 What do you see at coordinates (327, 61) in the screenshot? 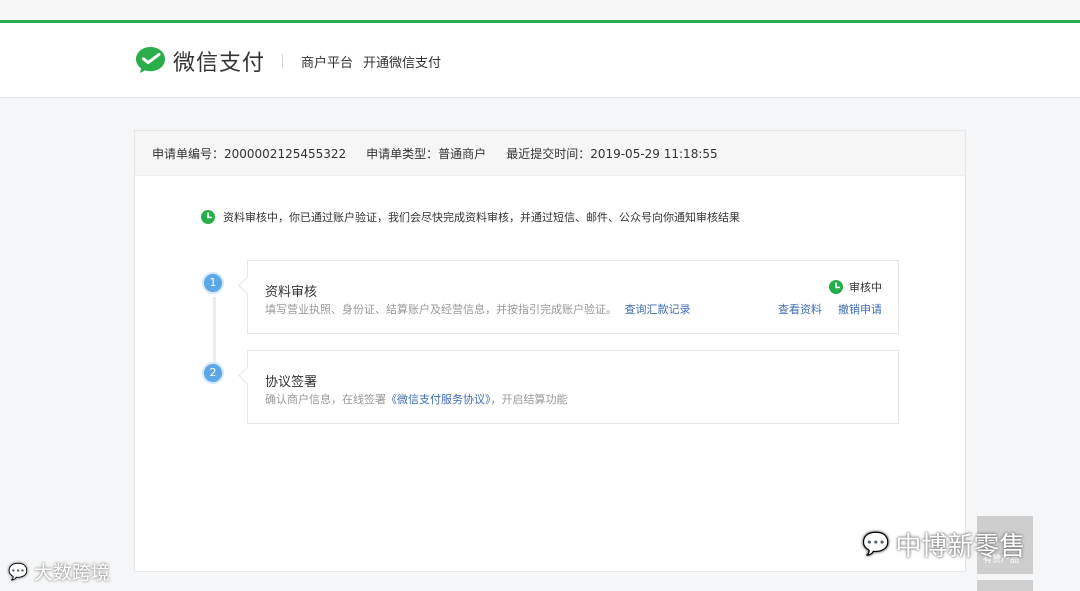
I see `nav-merchant-platform: 商户平台` at bounding box center [327, 61].